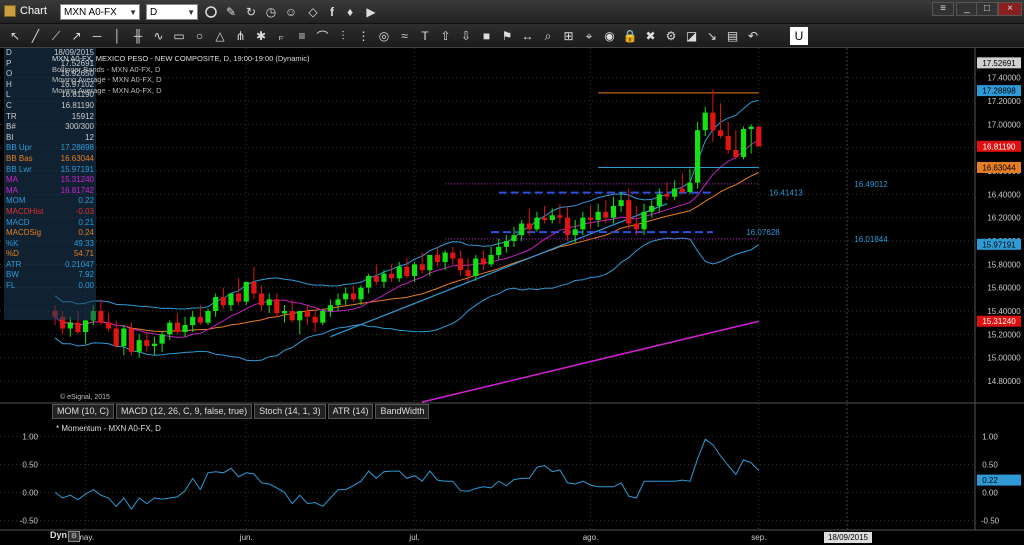 The width and height of the screenshot is (1024, 545). Describe the element at coordinates (871, 239) in the screenshot. I see `annotation-label: 16.01844` at that location.